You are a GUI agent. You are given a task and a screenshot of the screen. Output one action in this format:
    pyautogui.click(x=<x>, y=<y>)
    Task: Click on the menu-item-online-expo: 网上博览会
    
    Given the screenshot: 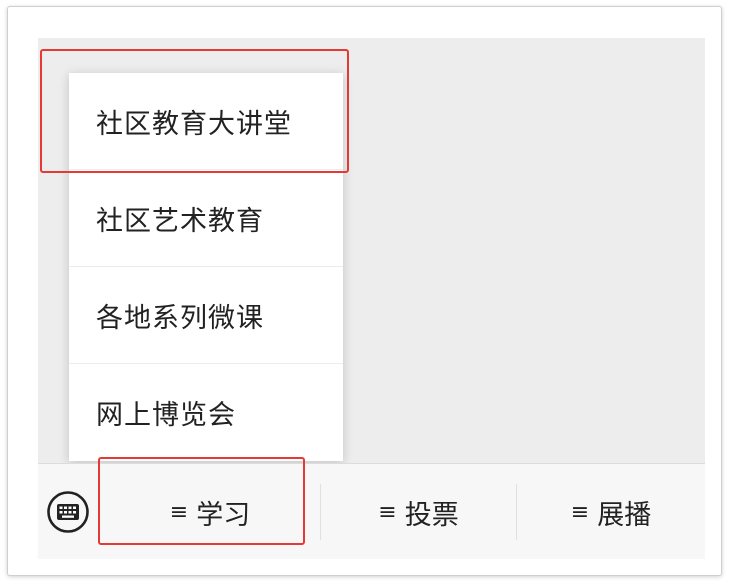 What is the action you would take?
    pyautogui.click(x=206, y=412)
    